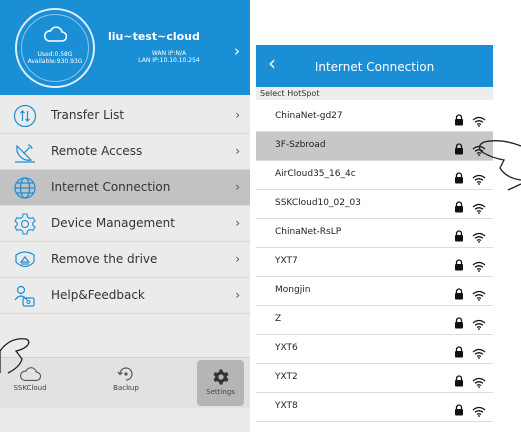 This screenshot has height=432, width=521. What do you see at coordinates (308, 232) in the screenshot?
I see `hotspot-name: ChinaNet-RsLP` at bounding box center [308, 232].